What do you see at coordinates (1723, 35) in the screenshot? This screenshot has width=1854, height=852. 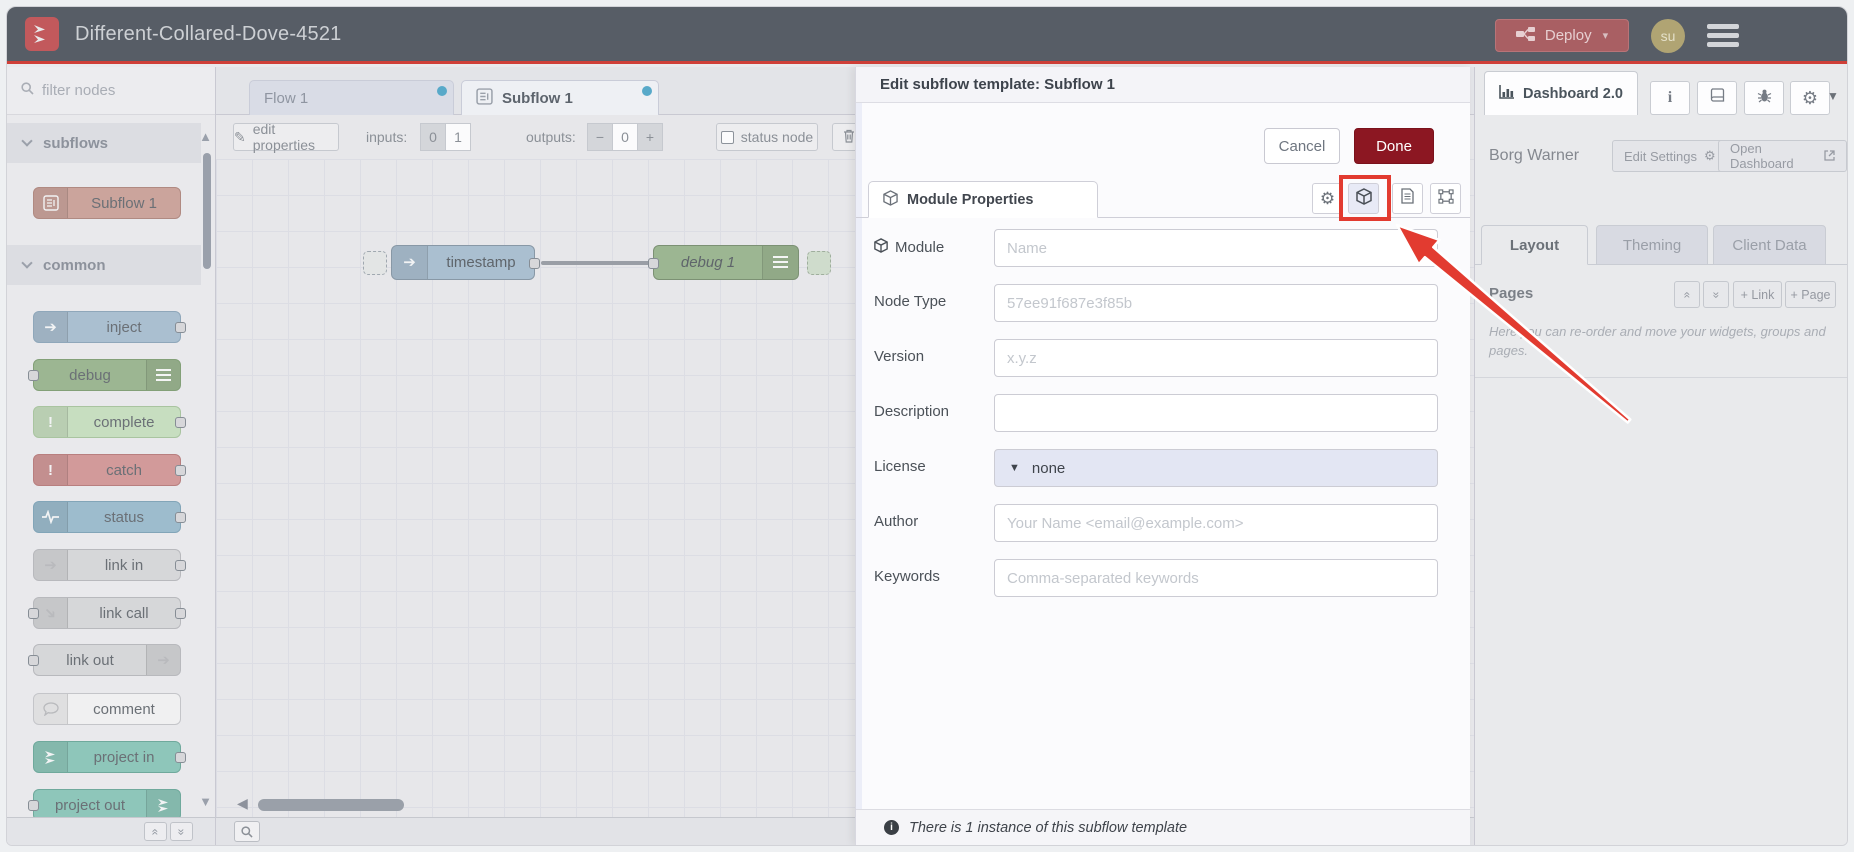 I see `main-menu-button` at bounding box center [1723, 35].